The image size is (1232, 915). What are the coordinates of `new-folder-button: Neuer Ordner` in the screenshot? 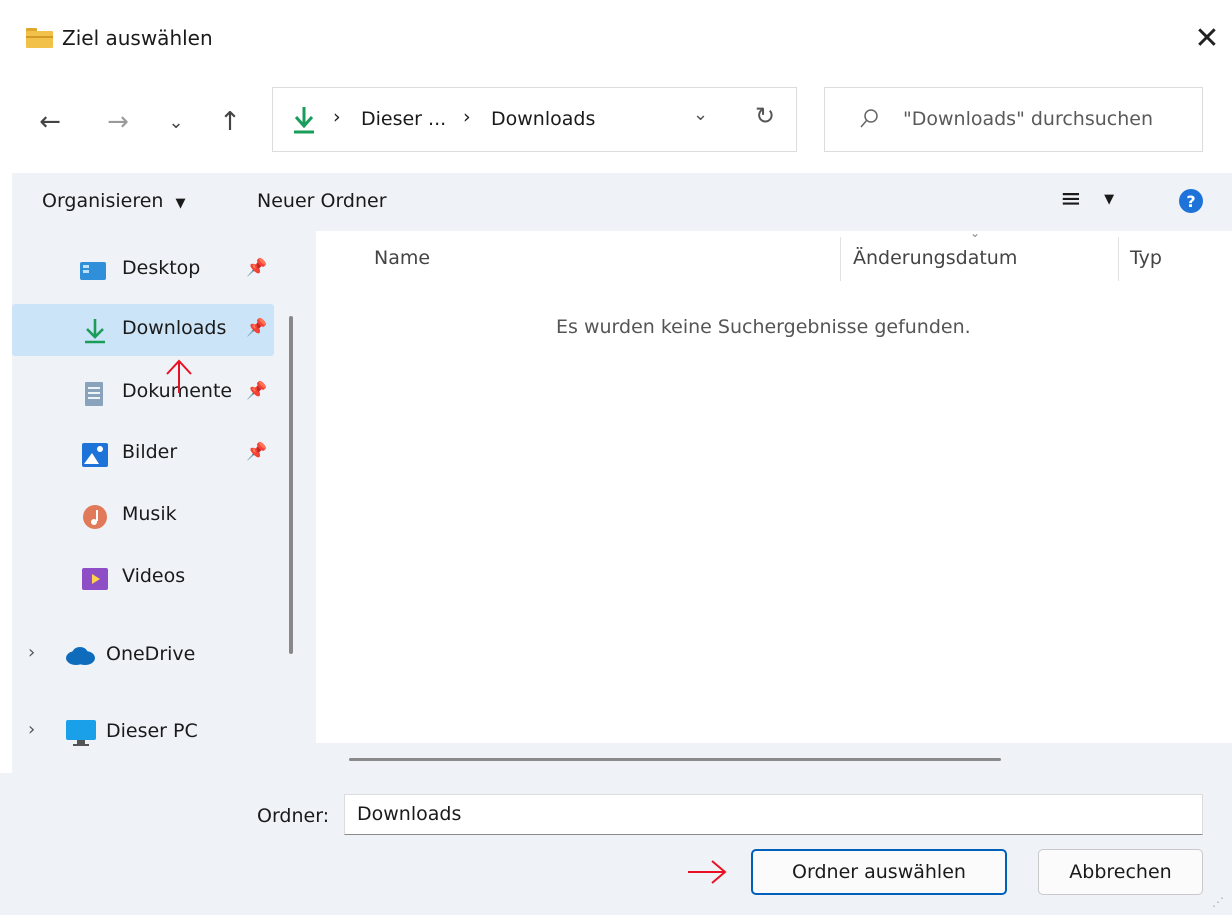 It's located at (322, 201).